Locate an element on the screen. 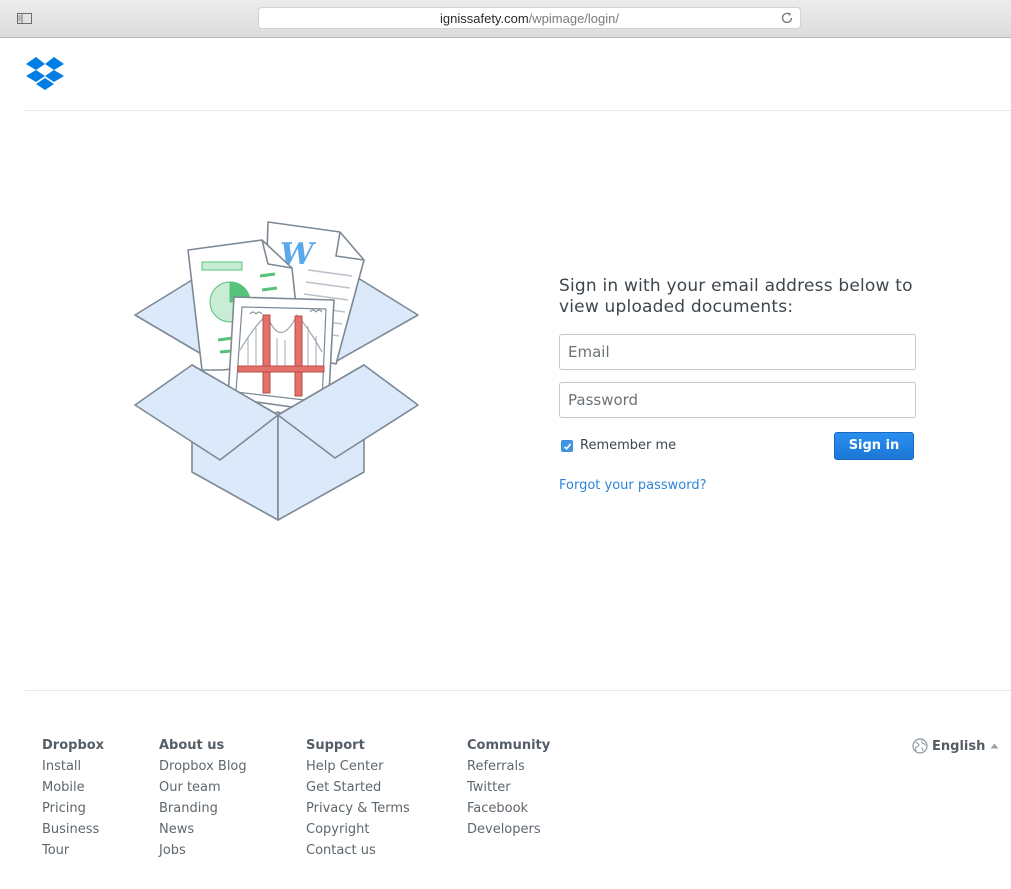 This screenshot has height=889, width=1011. caret-up-icon is located at coordinates (994, 746).